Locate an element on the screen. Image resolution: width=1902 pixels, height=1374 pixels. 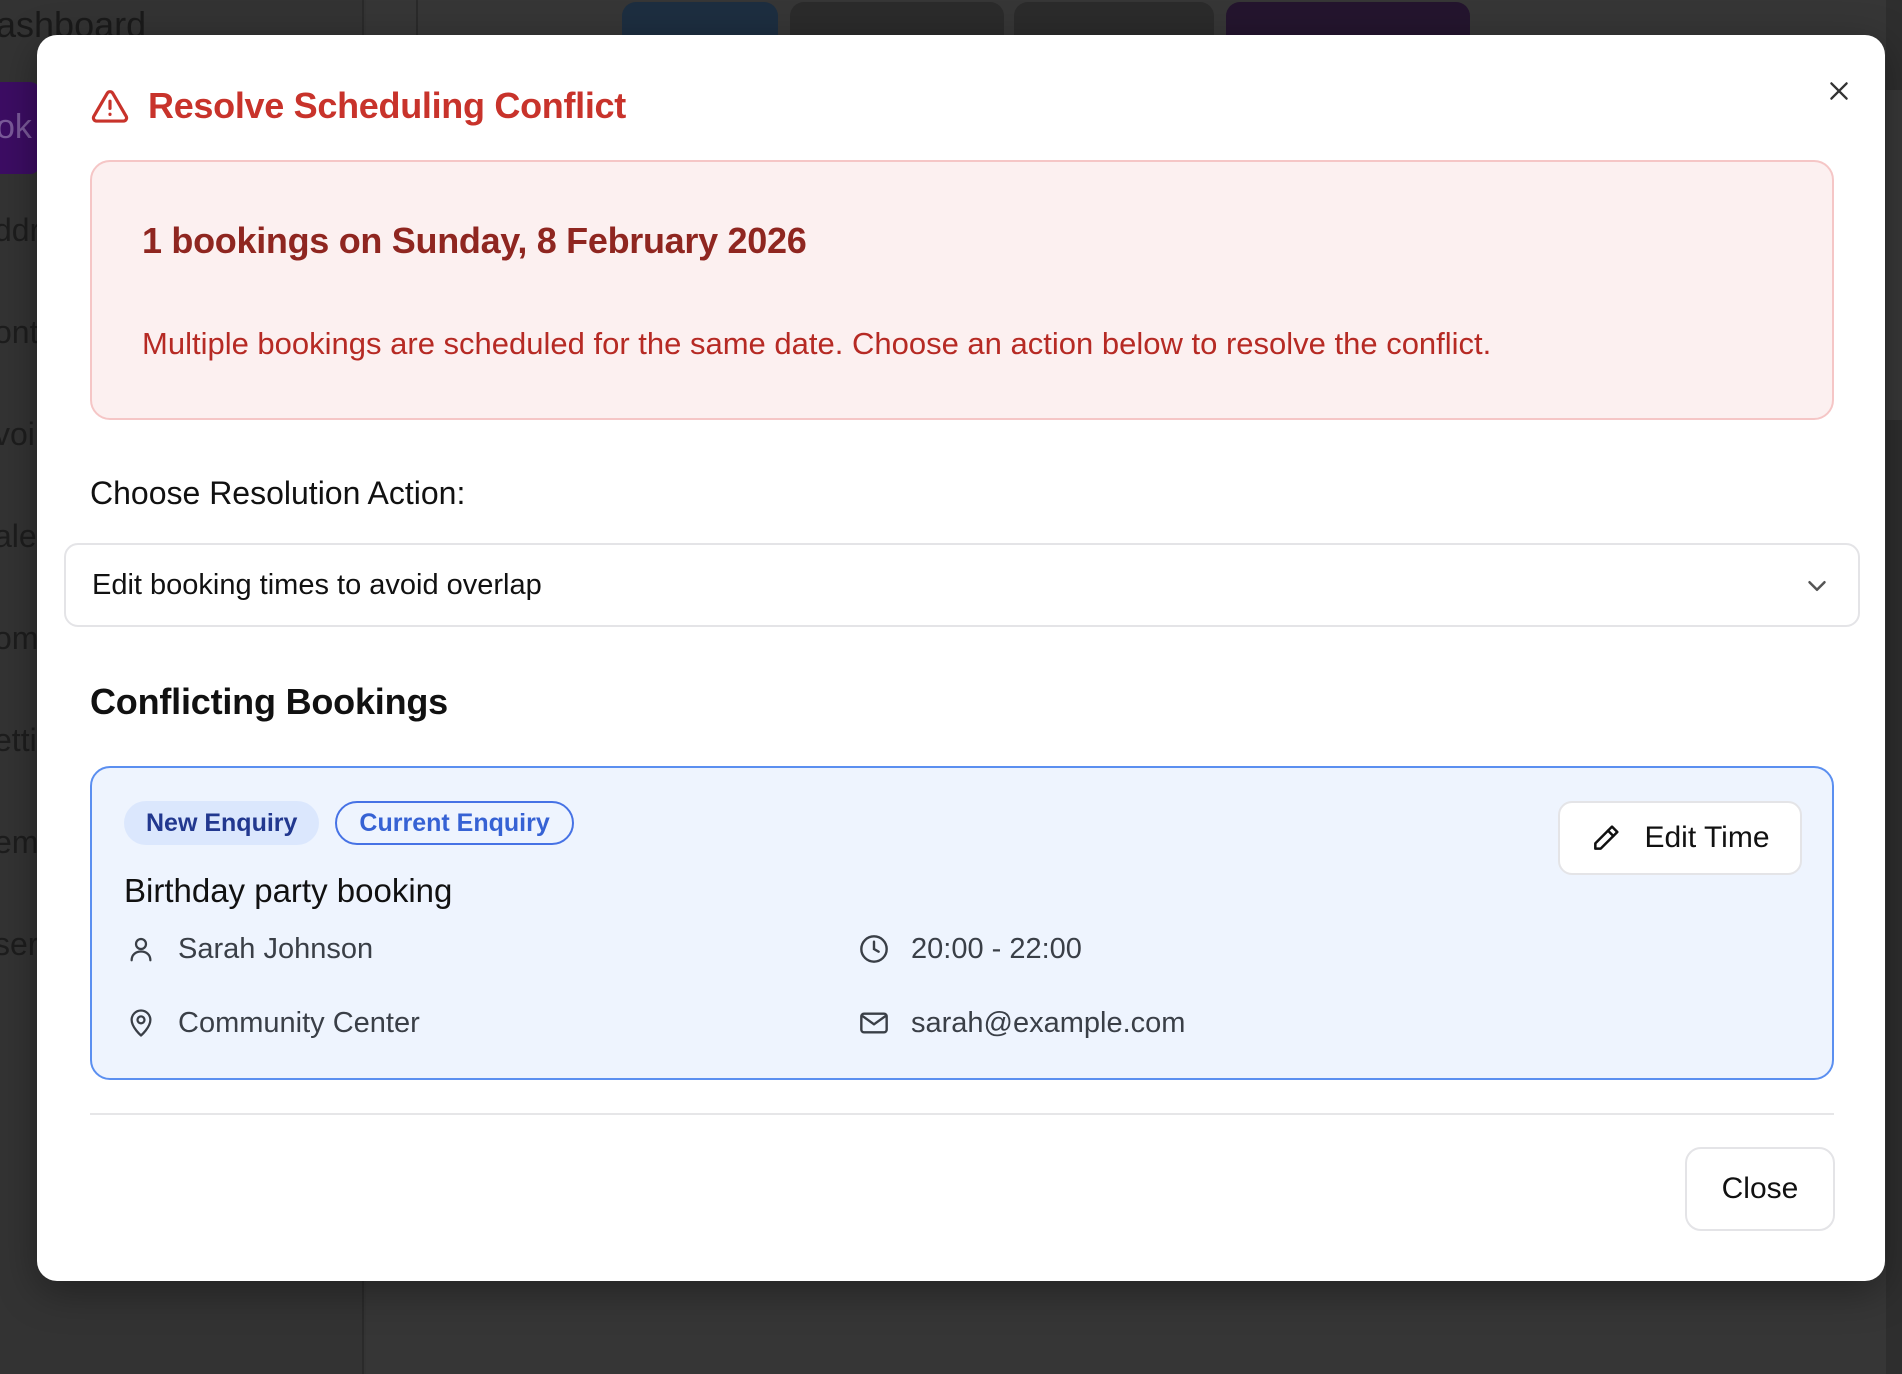
booking-location-name: Community Center is located at coordinates (299, 1022).